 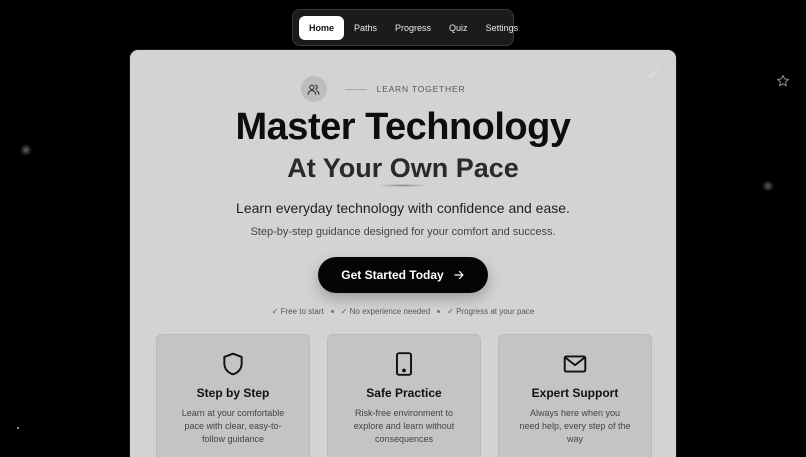 I want to click on top-nav: Home Paths Progress Quiz Settings, so click(x=405, y=27).